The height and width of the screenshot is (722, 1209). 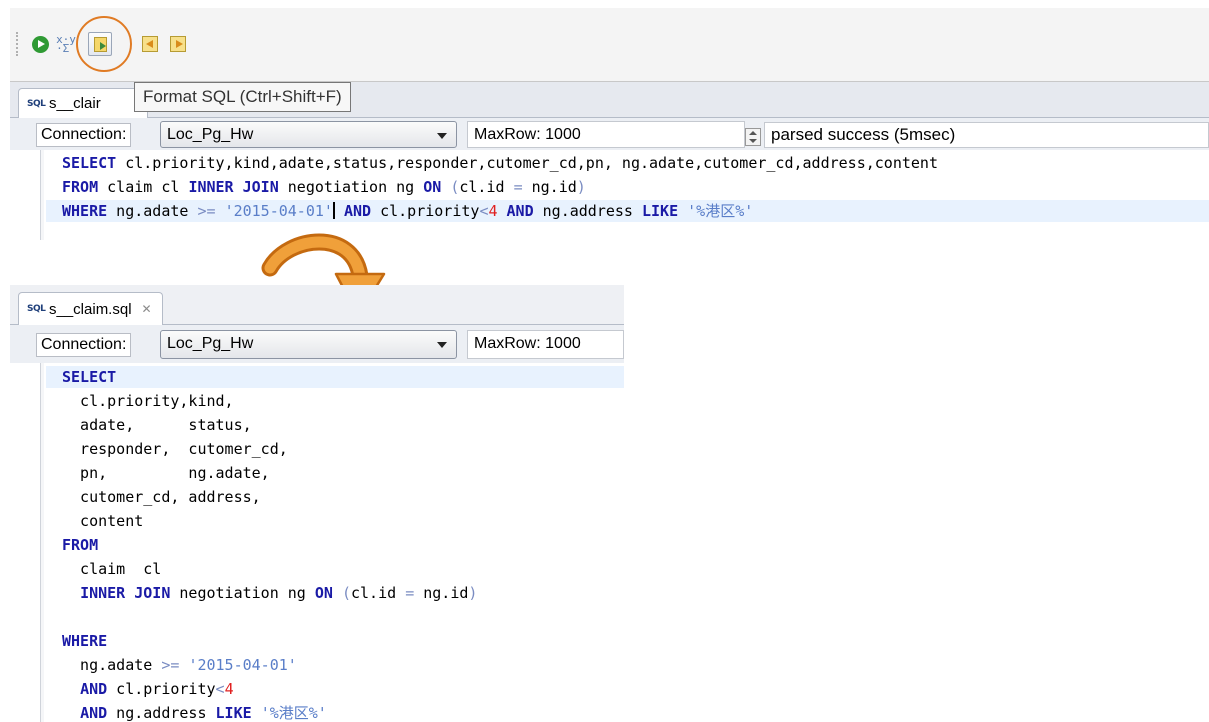 What do you see at coordinates (17, 44) in the screenshot?
I see `toolbar-grip` at bounding box center [17, 44].